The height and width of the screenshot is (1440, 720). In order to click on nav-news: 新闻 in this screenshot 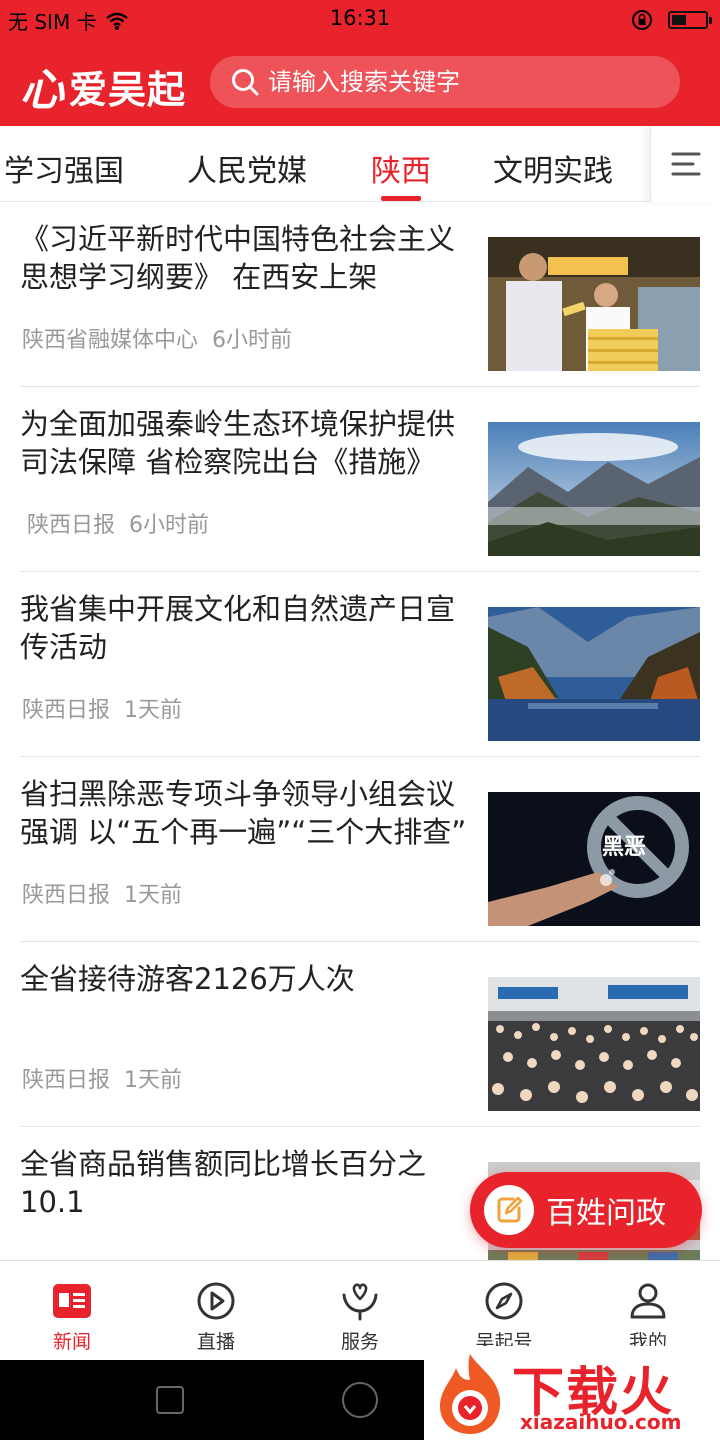, I will do `click(72, 1311)`.